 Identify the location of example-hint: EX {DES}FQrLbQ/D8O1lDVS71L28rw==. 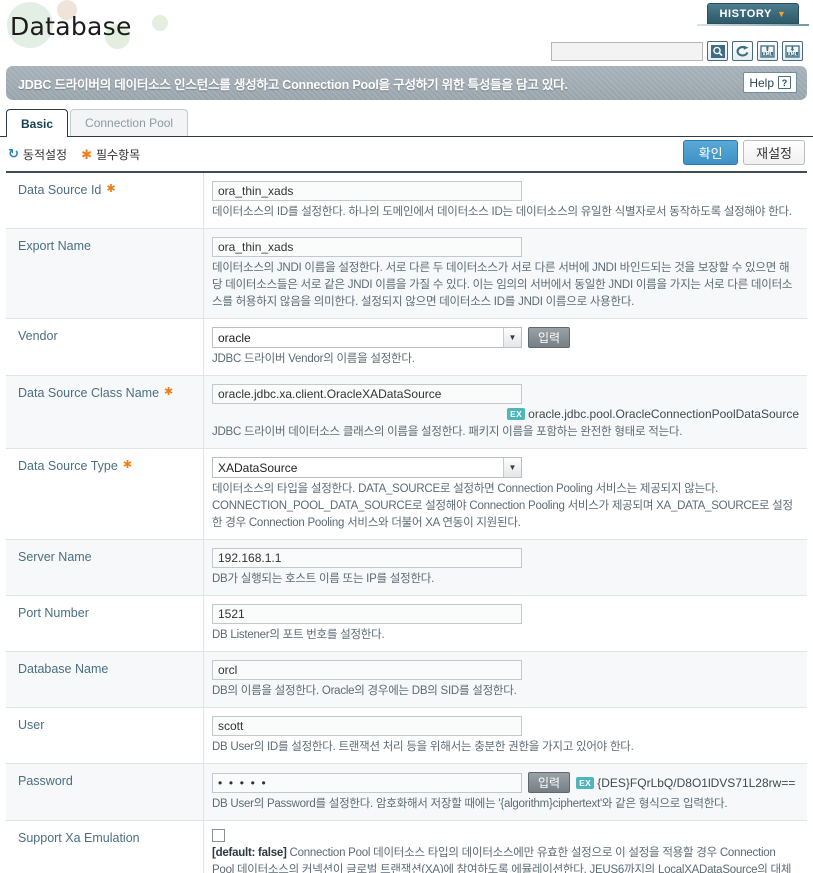
(685, 783).